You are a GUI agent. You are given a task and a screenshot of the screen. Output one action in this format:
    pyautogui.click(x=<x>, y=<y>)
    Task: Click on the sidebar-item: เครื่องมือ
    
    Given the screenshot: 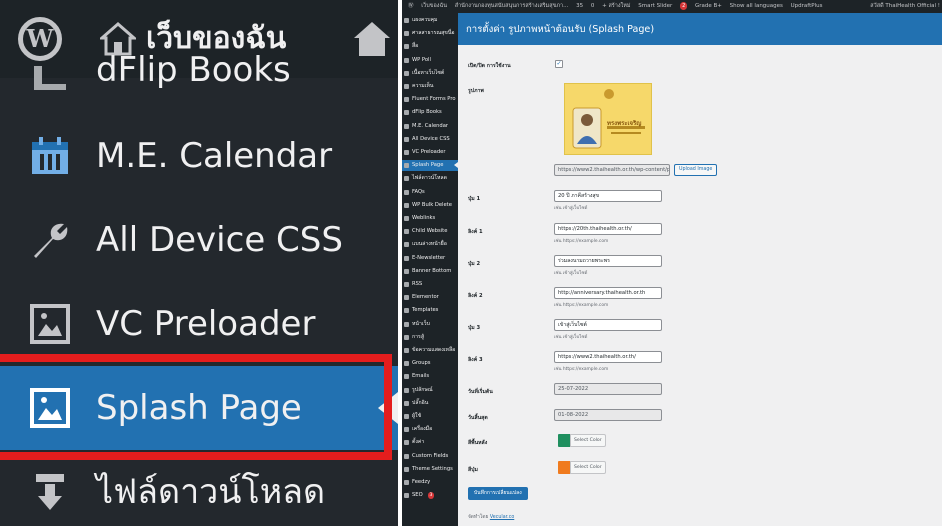 What is the action you would take?
    pyautogui.click(x=430, y=429)
    